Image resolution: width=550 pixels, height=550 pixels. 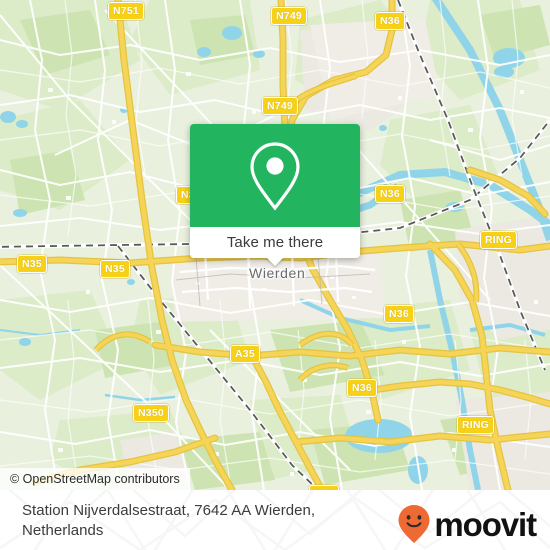 I want to click on road-shield-n749-mid: N749, so click(x=280, y=106).